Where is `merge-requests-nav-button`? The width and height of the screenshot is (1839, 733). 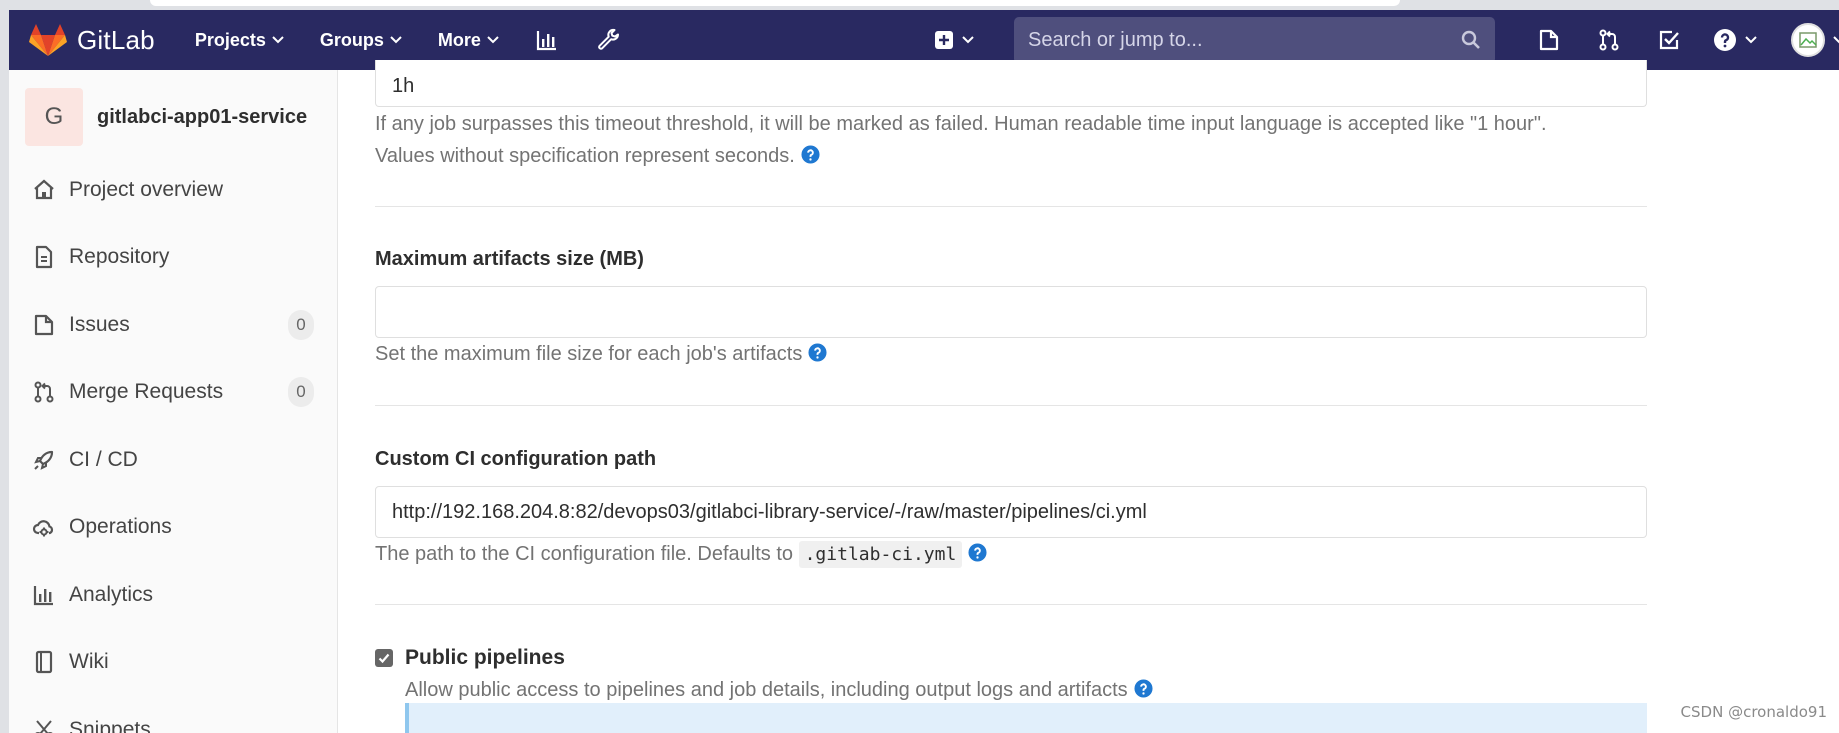 merge-requests-nav-button is located at coordinates (1609, 40).